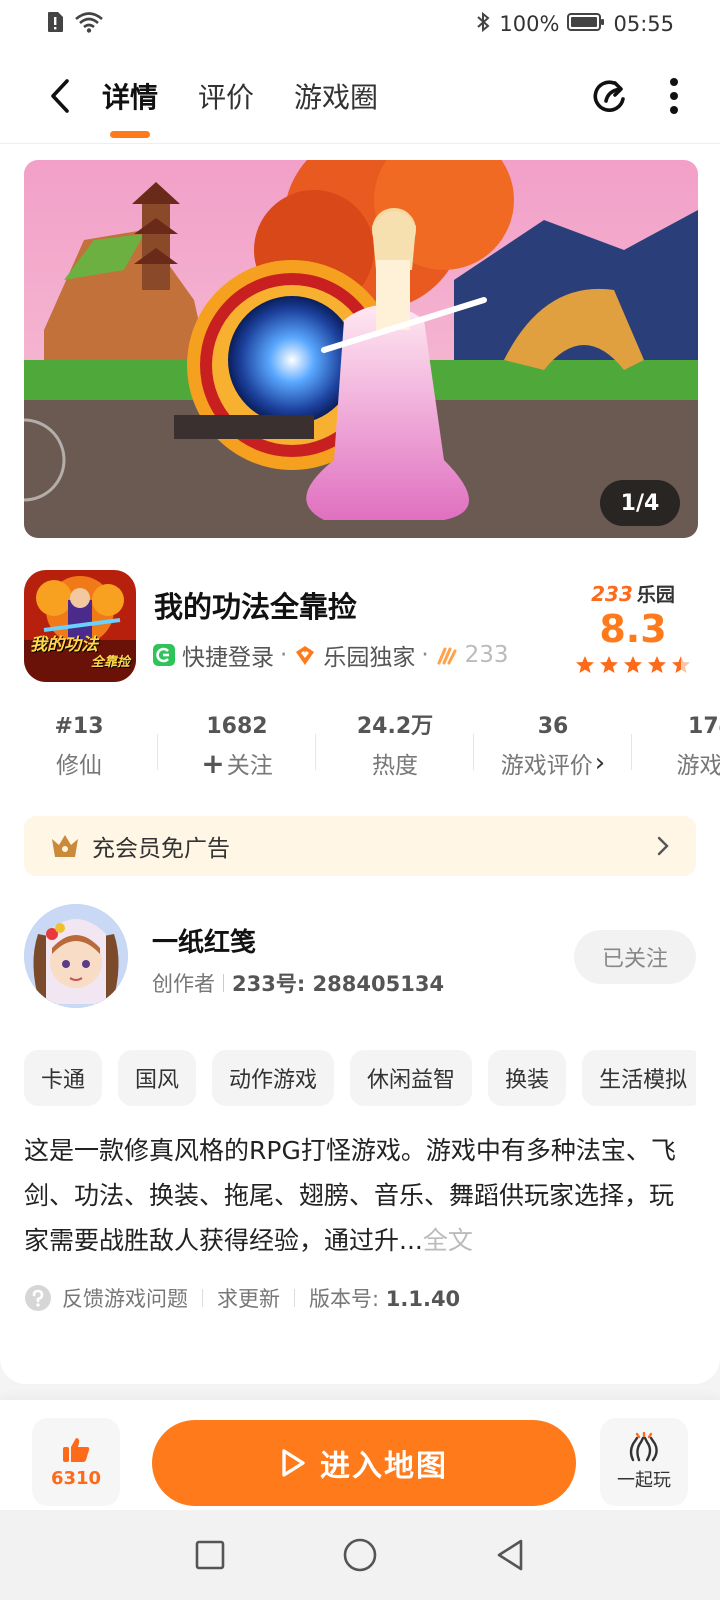  Describe the element at coordinates (338, 984) in the screenshot. I see `creator-id: 233号: 288405134` at that location.